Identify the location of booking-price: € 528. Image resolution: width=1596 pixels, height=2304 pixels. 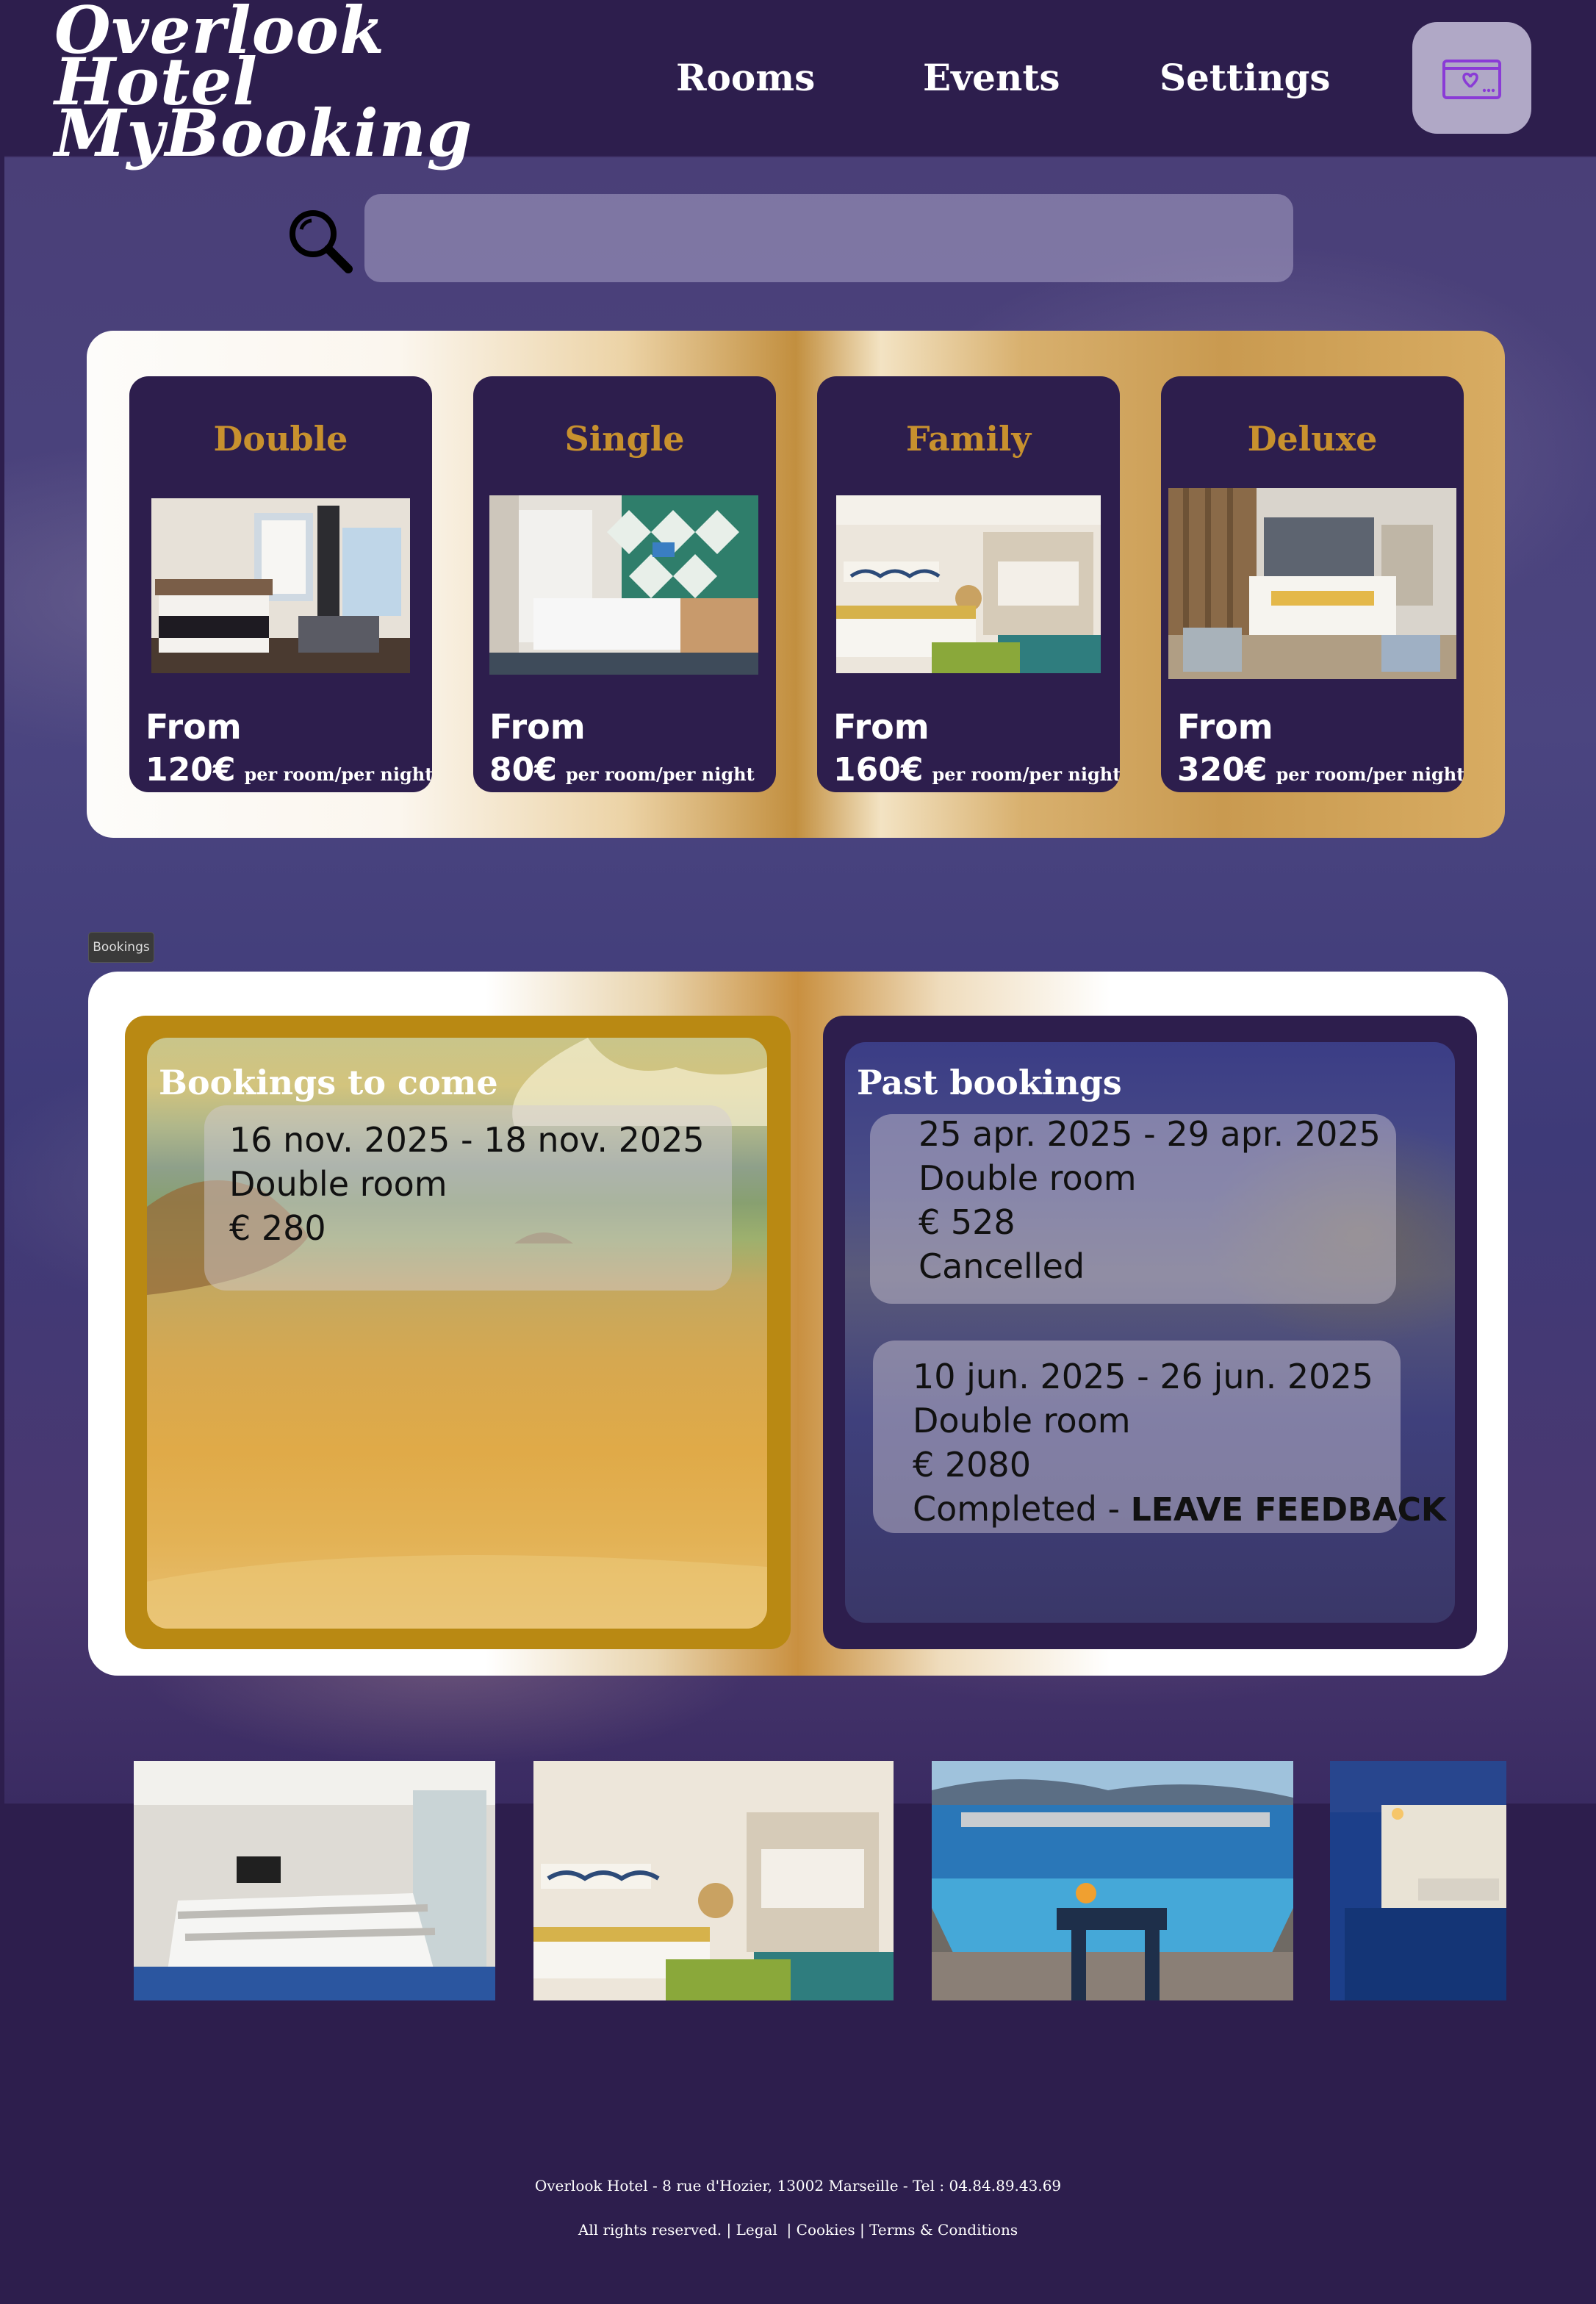
(967, 1222).